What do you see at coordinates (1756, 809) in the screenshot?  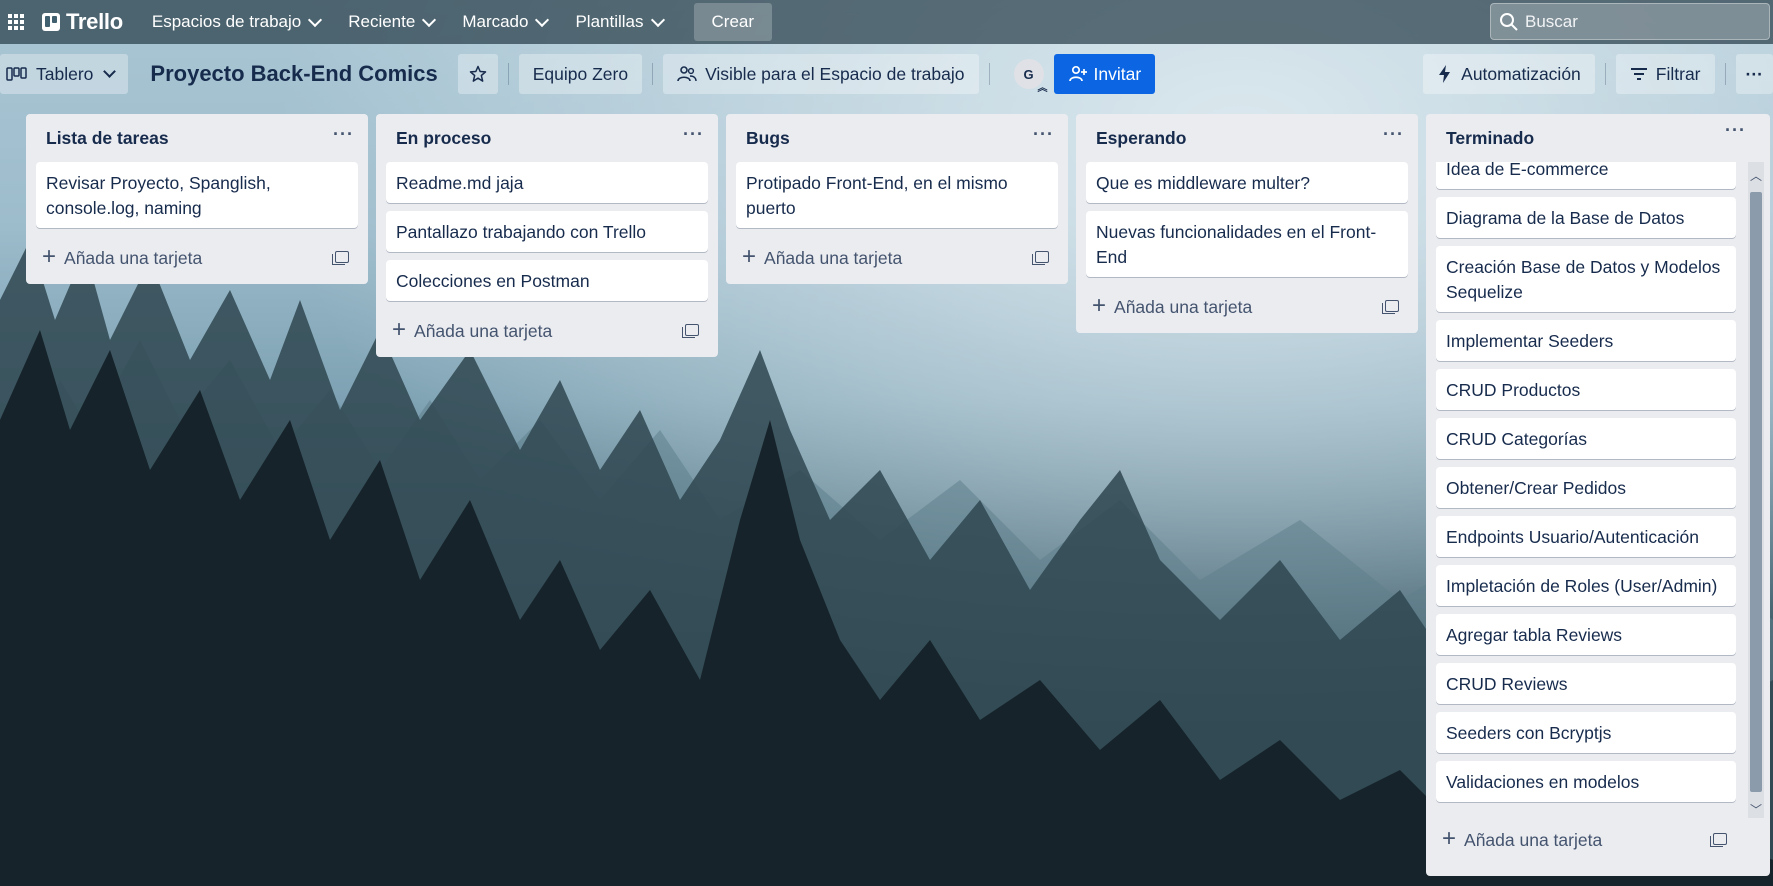 I see `scroll-down-arrow-icon: ﹀` at bounding box center [1756, 809].